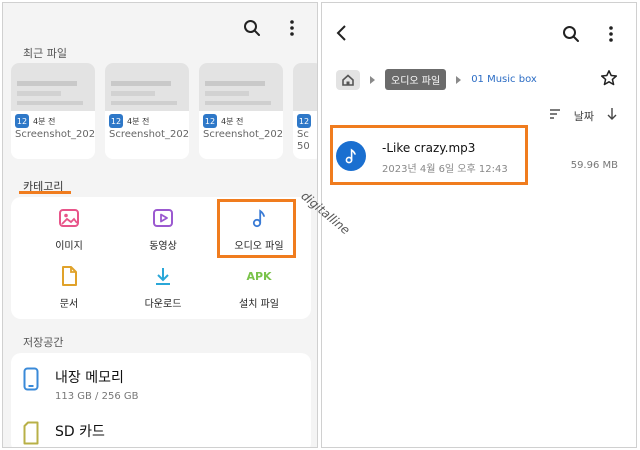 The image size is (640, 450). I want to click on breadcrumb-folder: 01 Music box, so click(504, 79).